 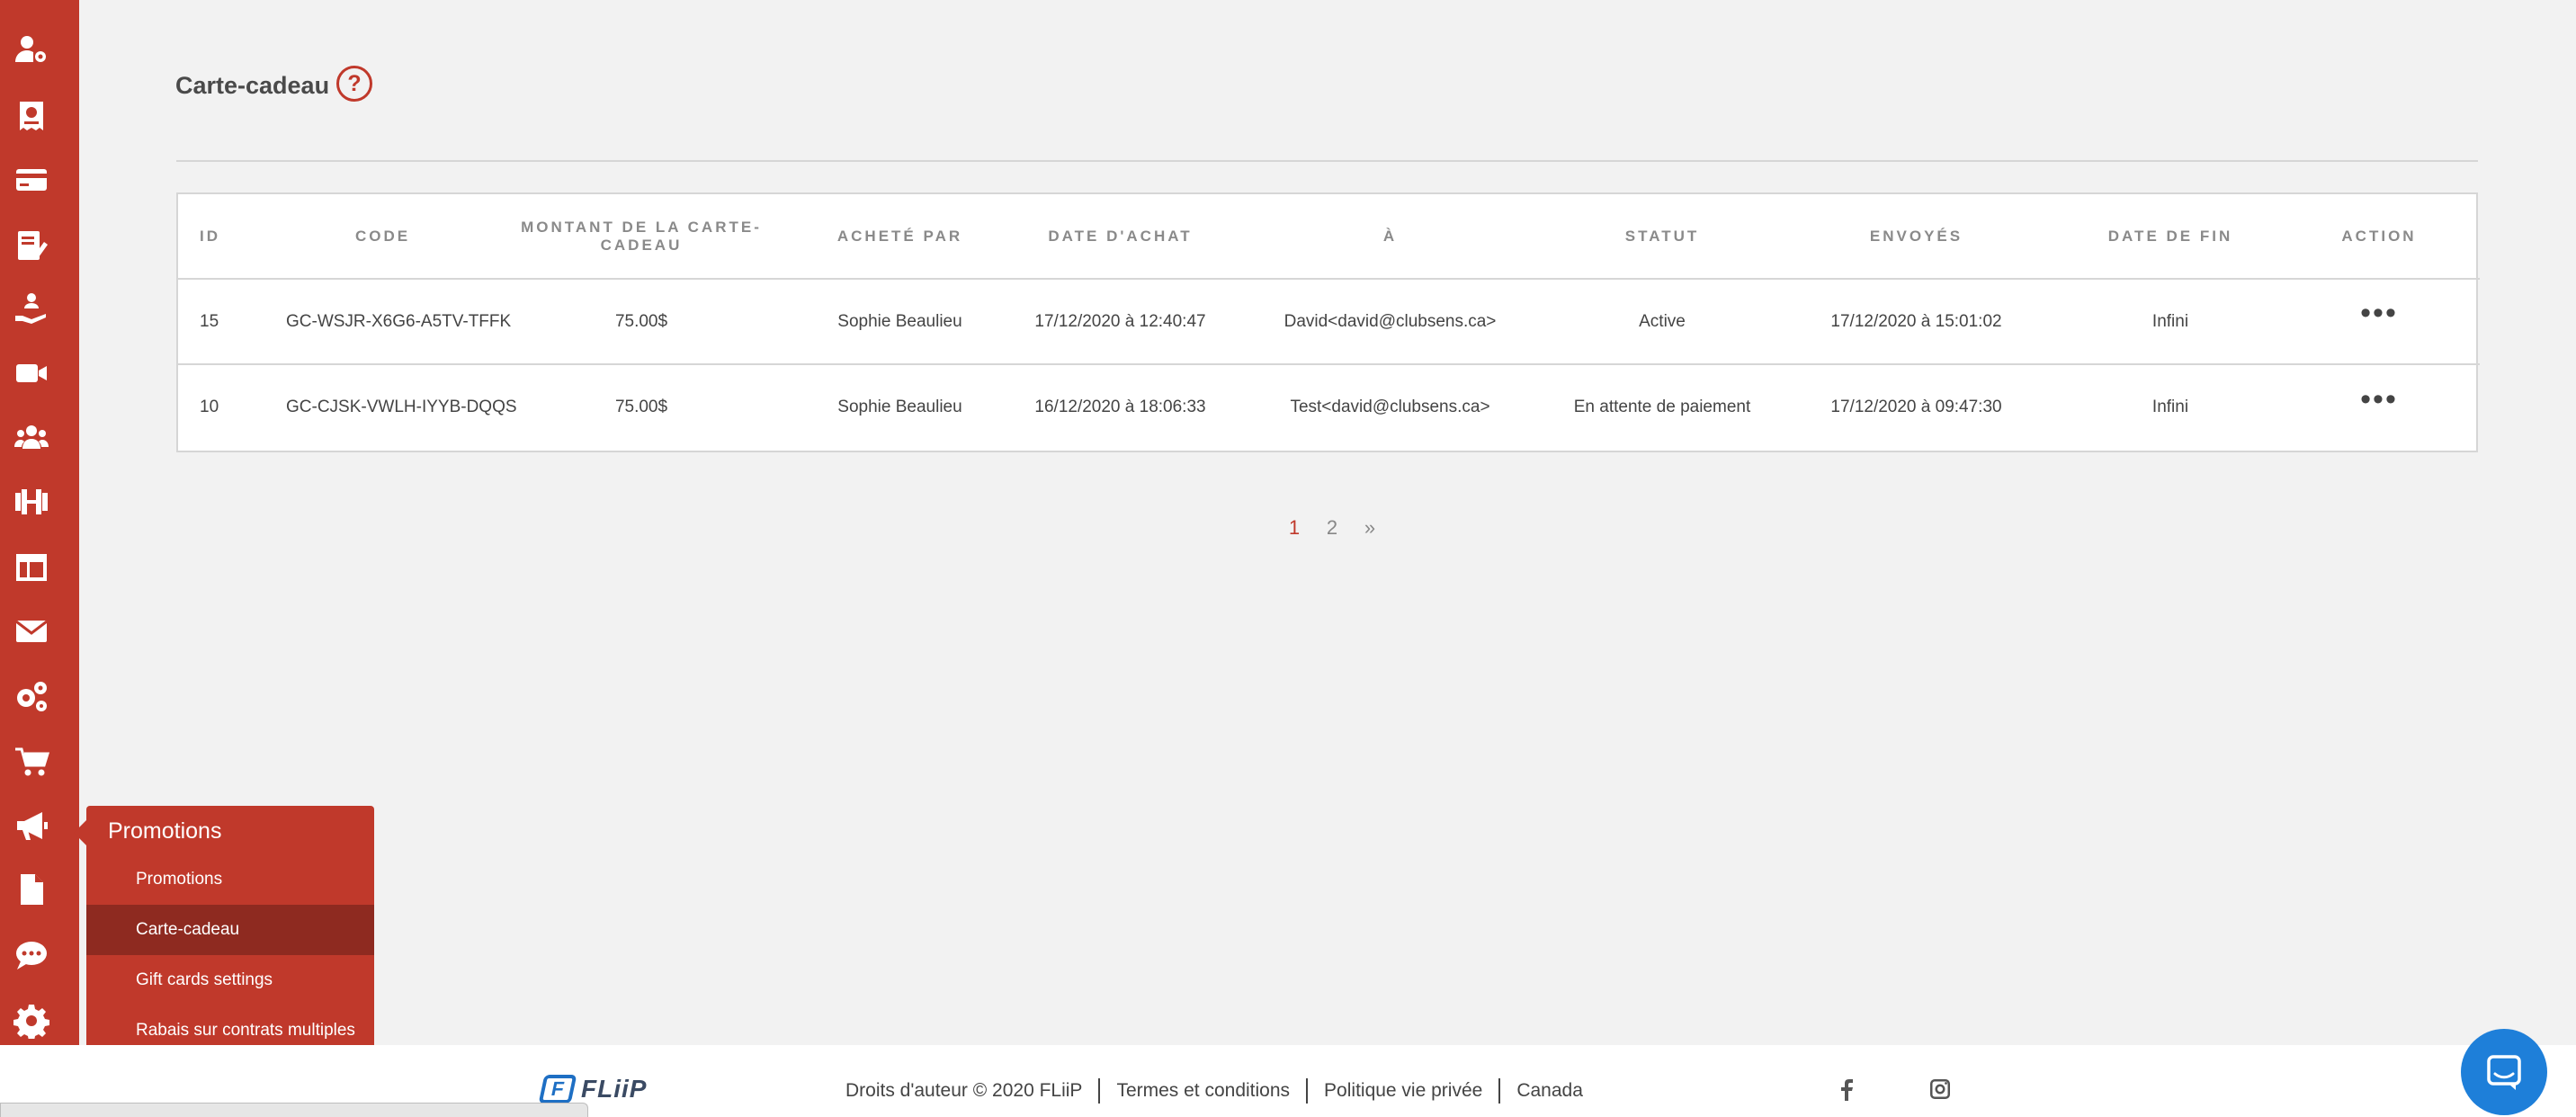 What do you see at coordinates (230, 879) in the screenshot?
I see `flyout-item-promotions: Promotions` at bounding box center [230, 879].